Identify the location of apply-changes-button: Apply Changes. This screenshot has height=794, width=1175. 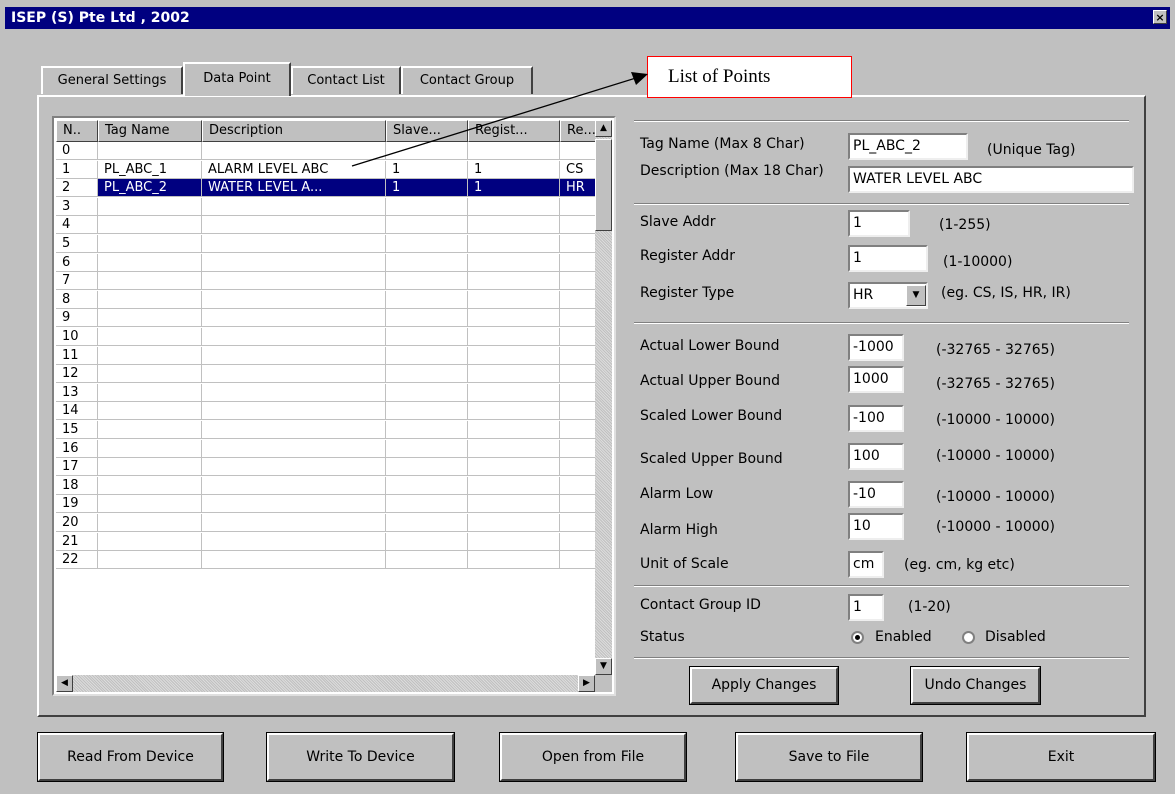
(764, 685).